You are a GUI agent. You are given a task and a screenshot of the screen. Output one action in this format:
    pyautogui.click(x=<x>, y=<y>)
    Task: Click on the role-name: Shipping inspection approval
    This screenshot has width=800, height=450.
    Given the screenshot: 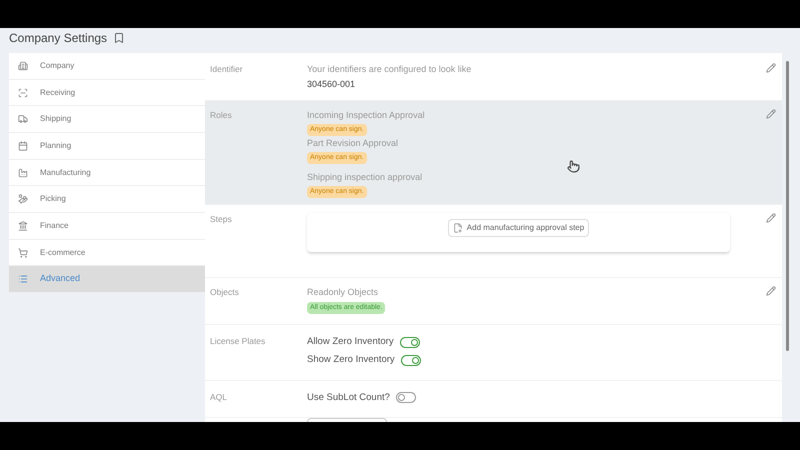 What is the action you would take?
    pyautogui.click(x=364, y=177)
    